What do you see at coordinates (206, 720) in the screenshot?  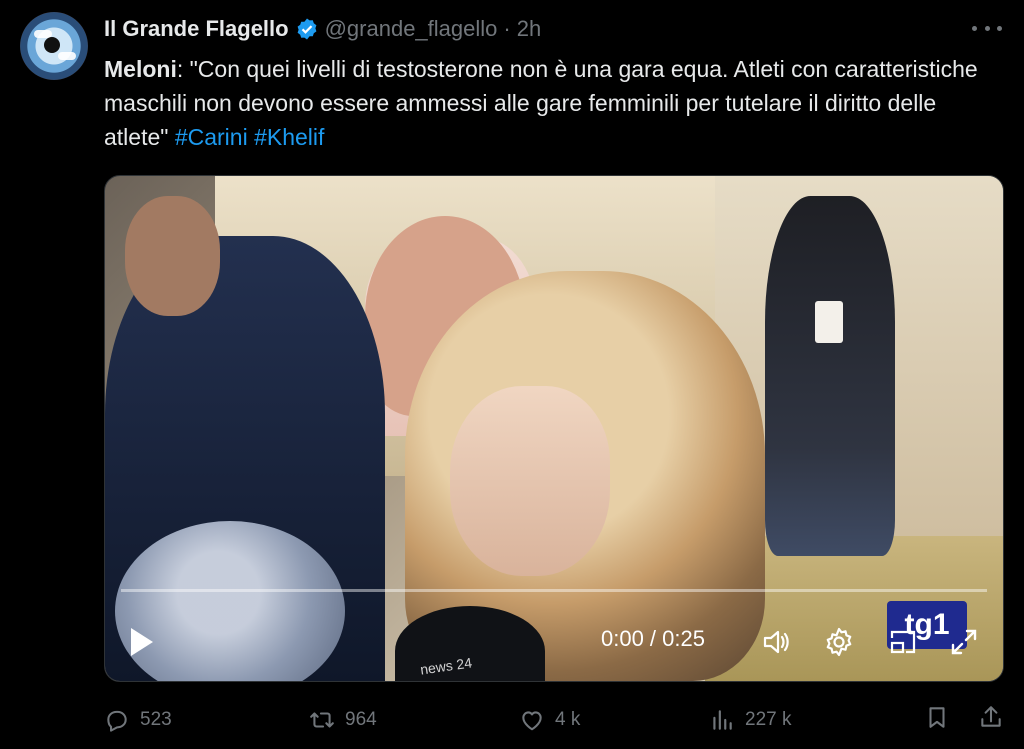 I see `reply-button: 523` at bounding box center [206, 720].